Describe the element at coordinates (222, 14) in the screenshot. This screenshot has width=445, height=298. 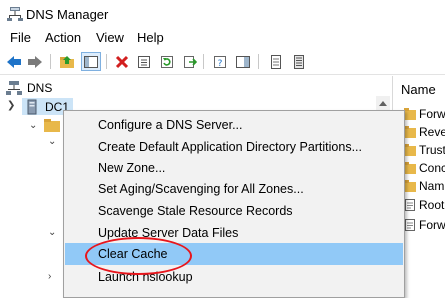
I see `title-bar: DNS Manager` at that location.